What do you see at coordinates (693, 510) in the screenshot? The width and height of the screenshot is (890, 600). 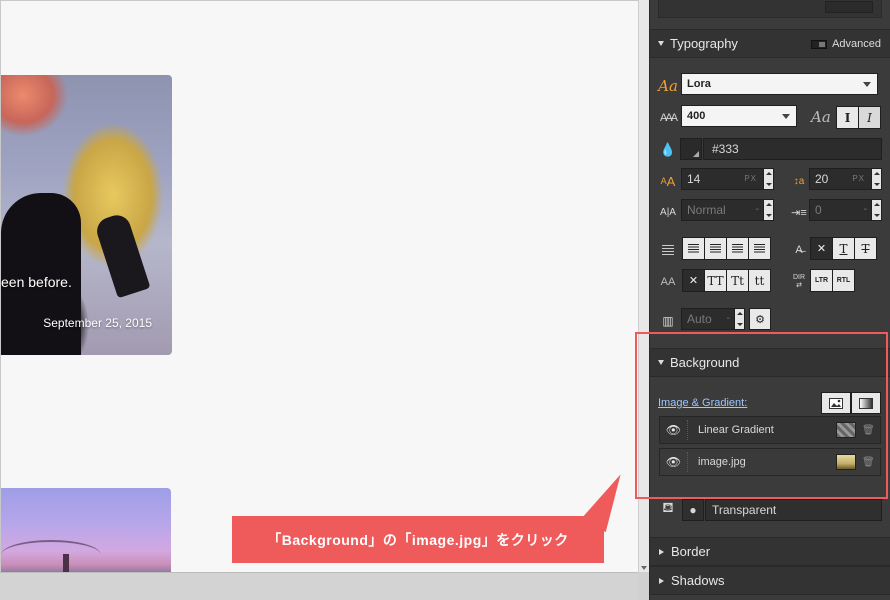 I see `color-drop-icon: ●` at bounding box center [693, 510].